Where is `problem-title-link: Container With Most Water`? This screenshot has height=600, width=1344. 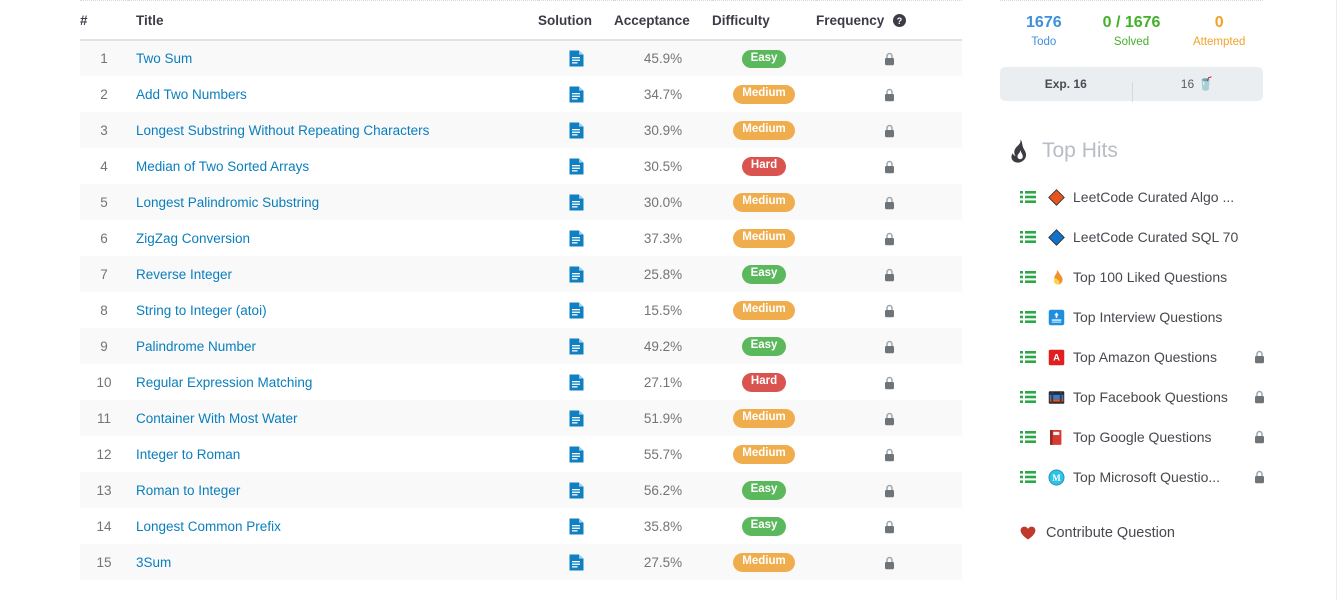
problem-title-link: Container With Most Water is located at coordinates (217, 418).